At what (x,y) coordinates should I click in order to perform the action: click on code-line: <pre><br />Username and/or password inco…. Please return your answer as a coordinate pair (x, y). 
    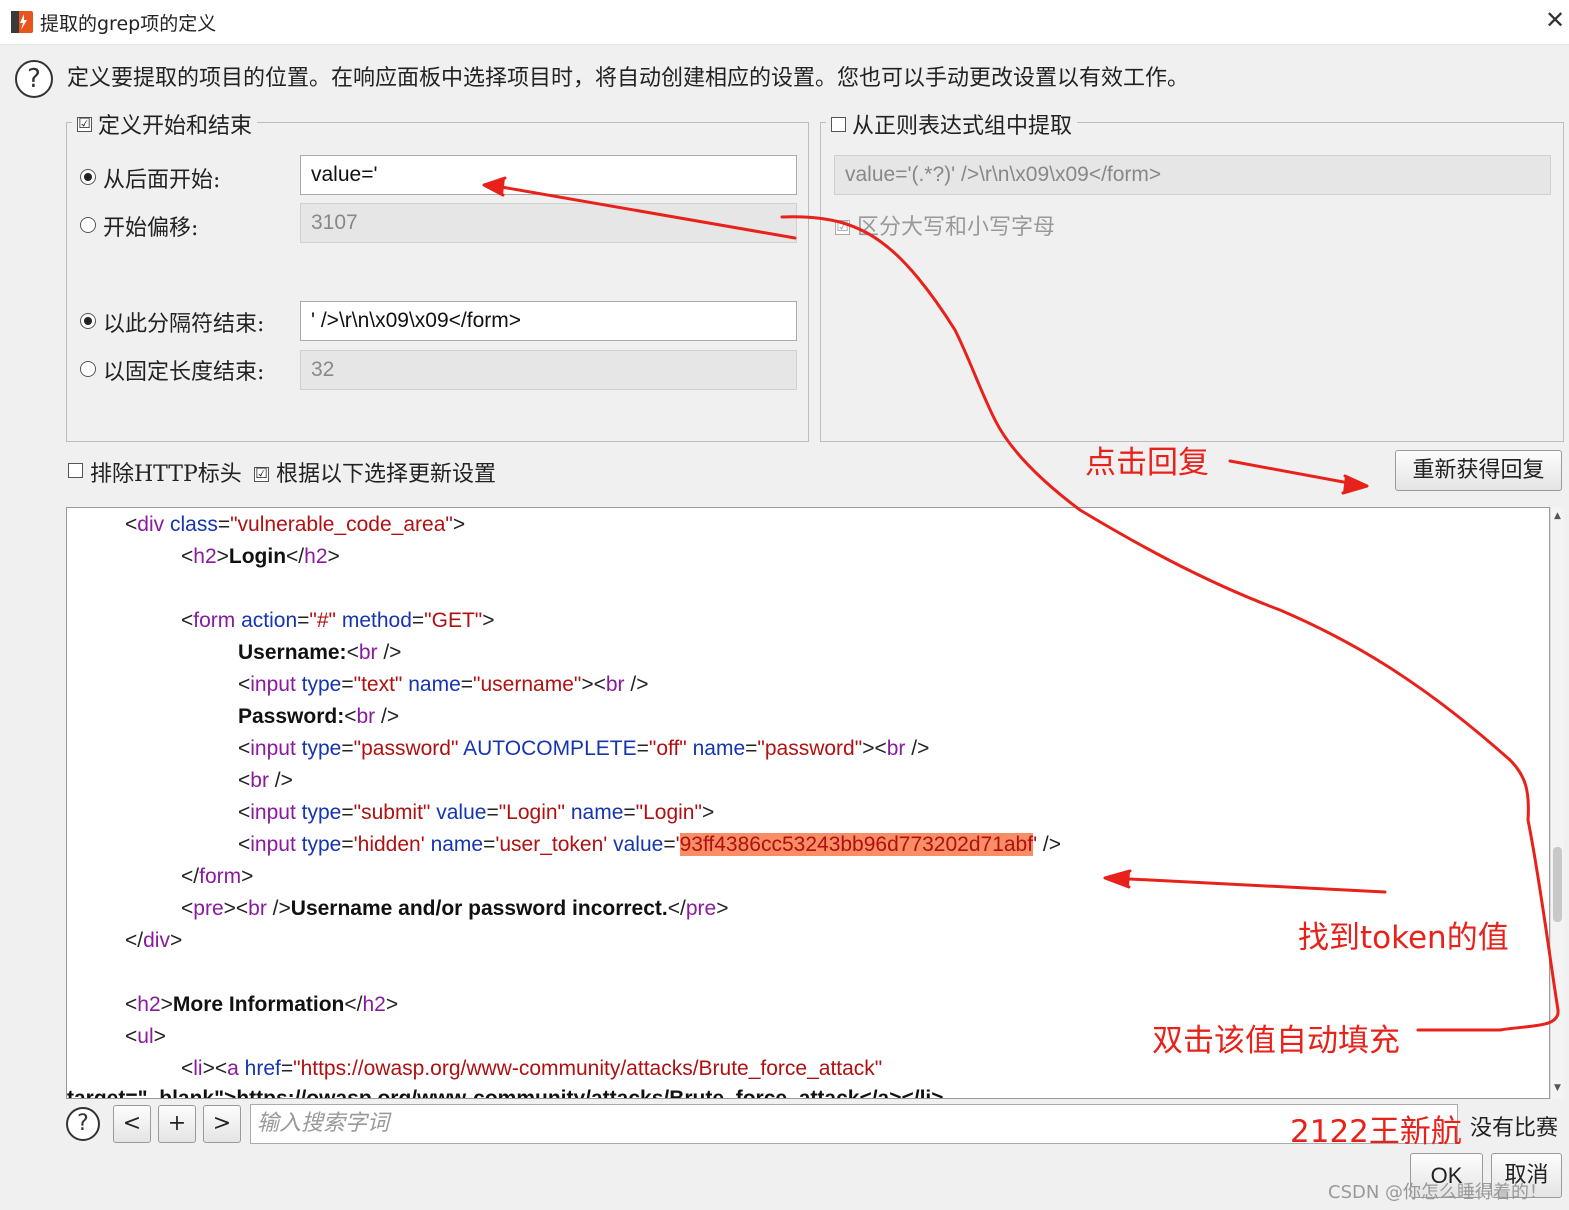
    Looking at the image, I should click on (455, 908).